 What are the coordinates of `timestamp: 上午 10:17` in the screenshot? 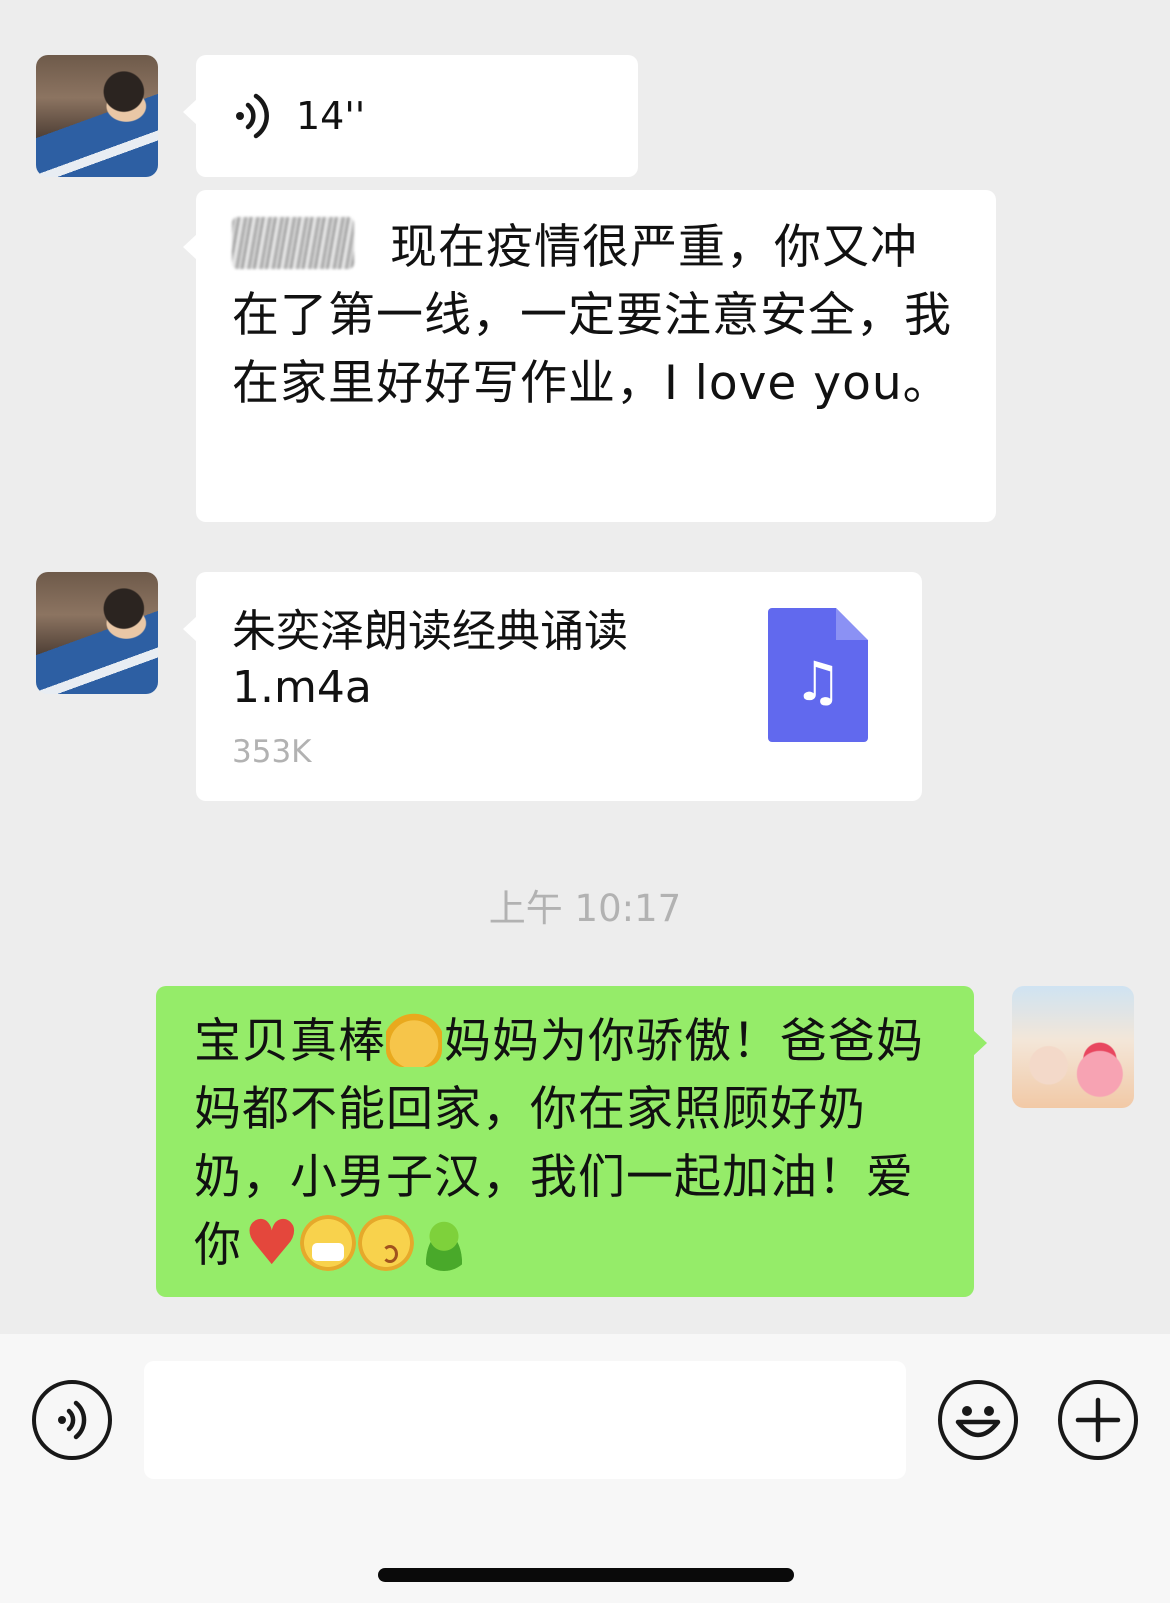 It's located at (585, 908).